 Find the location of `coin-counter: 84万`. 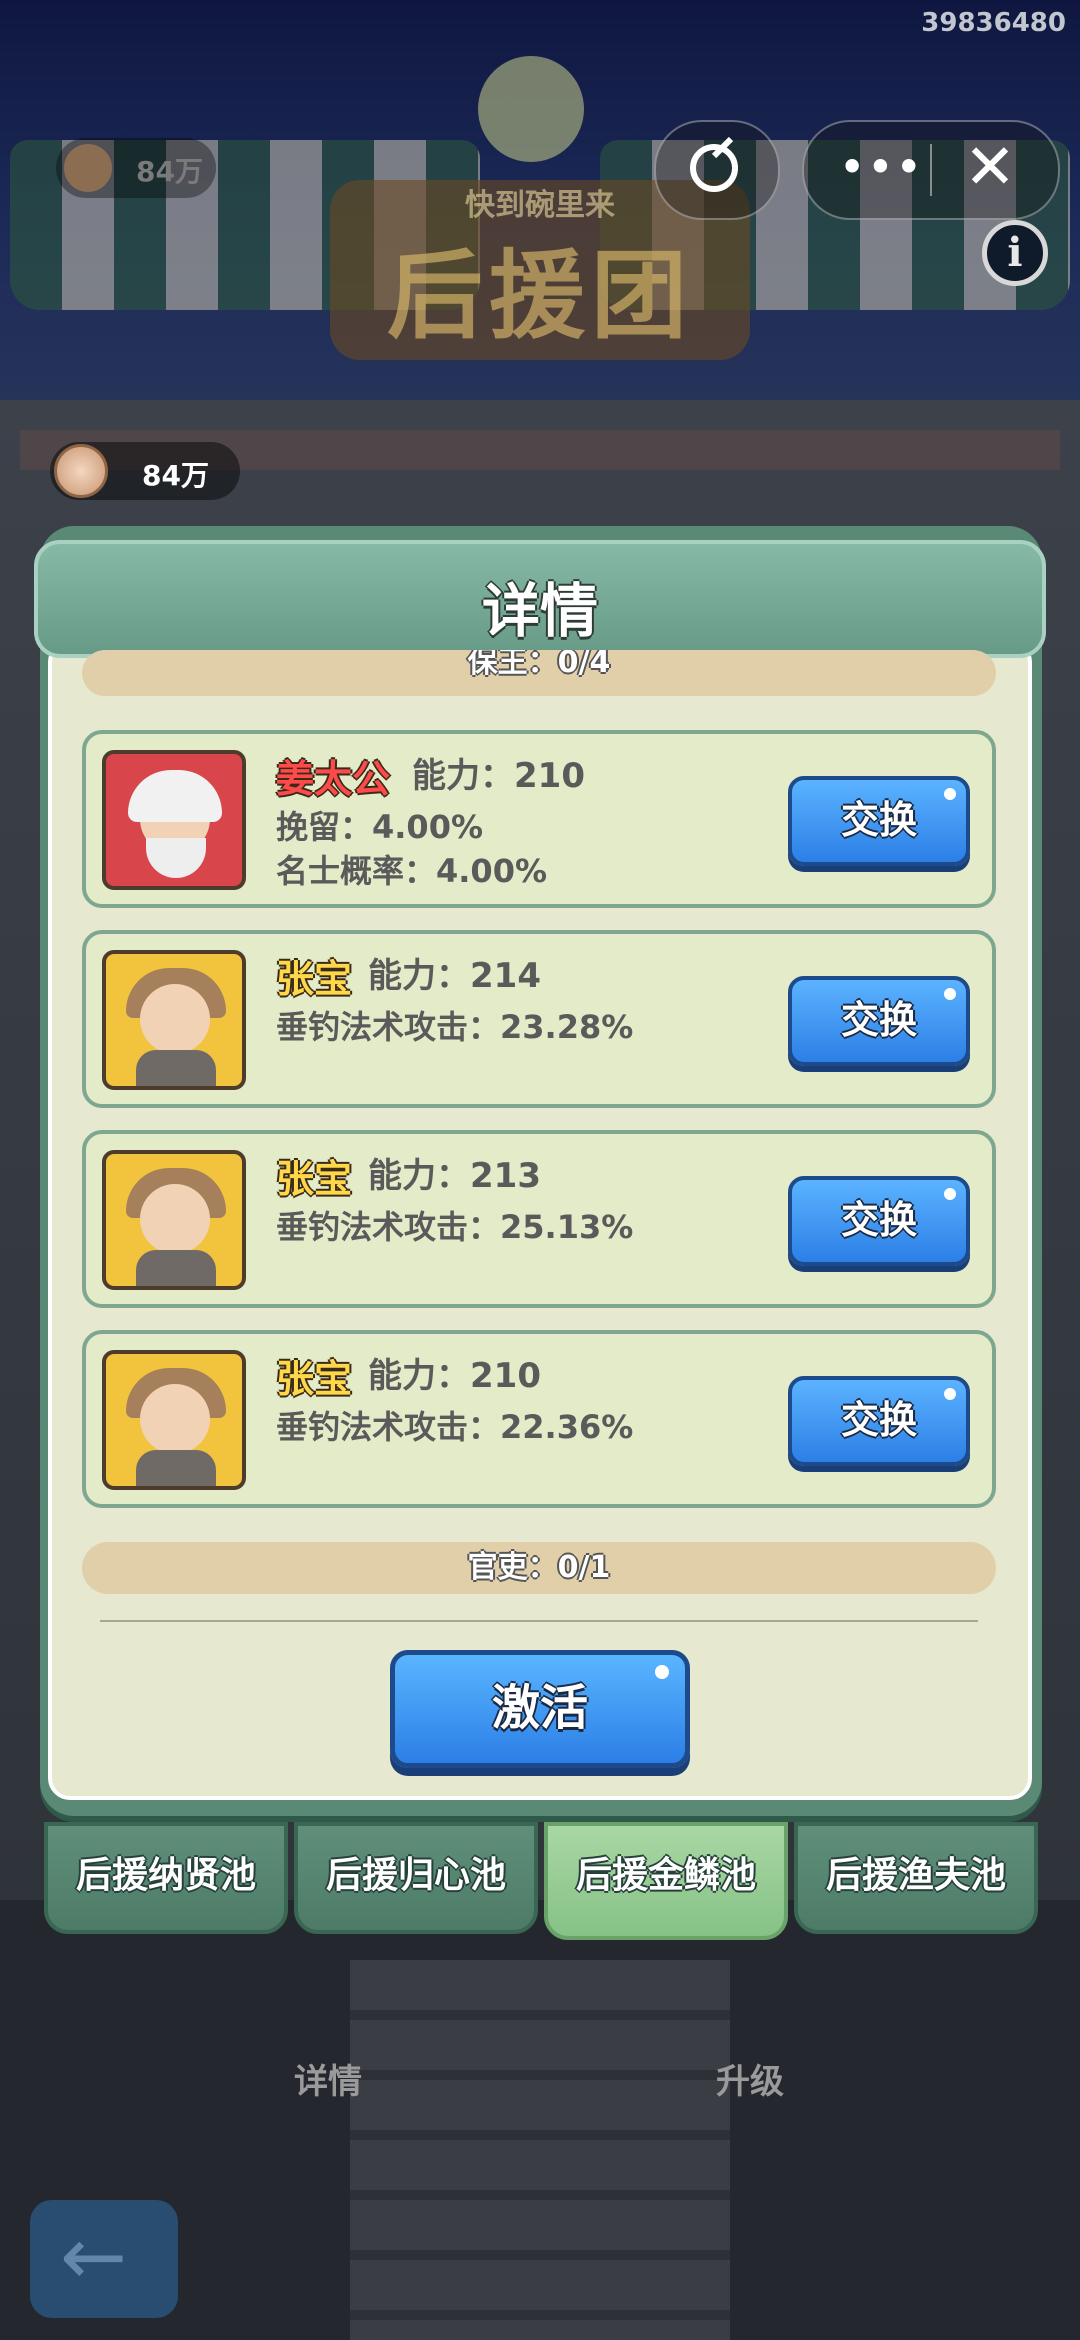

coin-counter: 84万 is located at coordinates (145, 471).